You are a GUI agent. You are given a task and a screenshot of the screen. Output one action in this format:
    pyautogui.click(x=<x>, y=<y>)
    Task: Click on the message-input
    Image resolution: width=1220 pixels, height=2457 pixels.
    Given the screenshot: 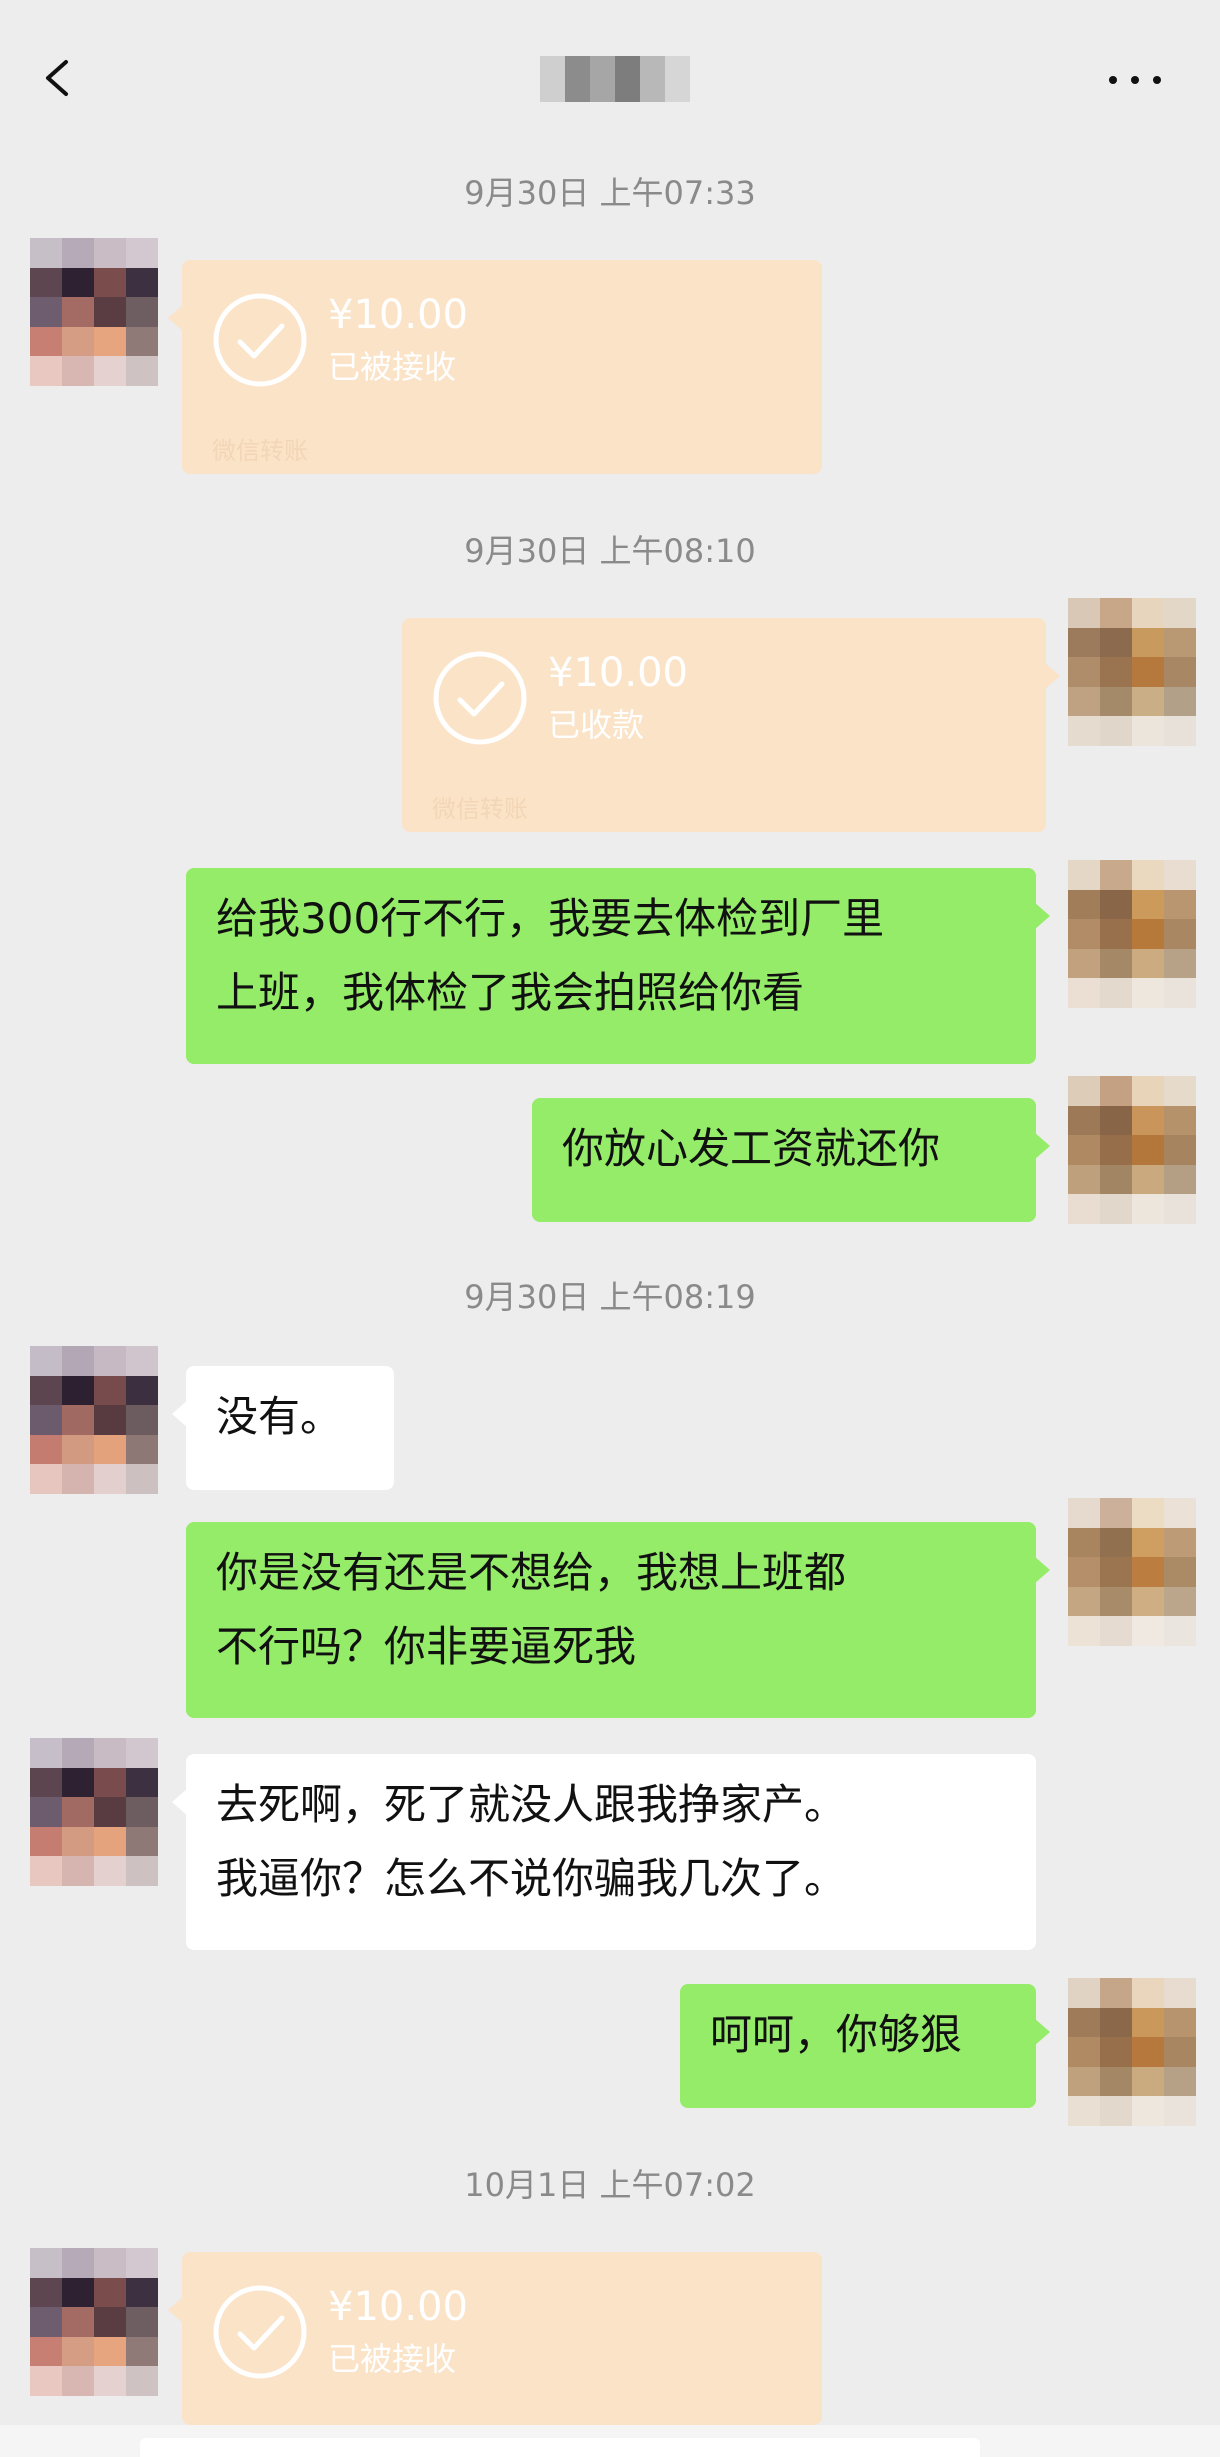 What is the action you would take?
    pyautogui.click(x=560, y=2447)
    